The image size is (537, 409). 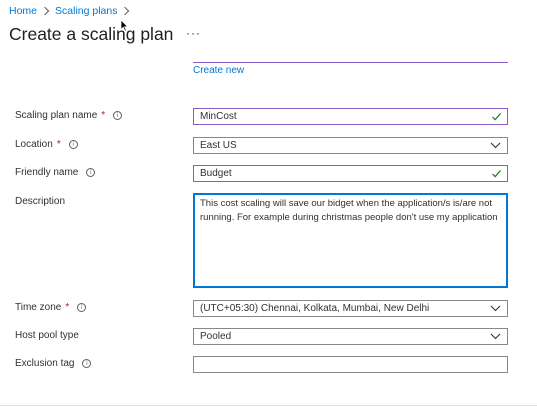 I want to click on create-new-link: Create new, so click(x=218, y=70).